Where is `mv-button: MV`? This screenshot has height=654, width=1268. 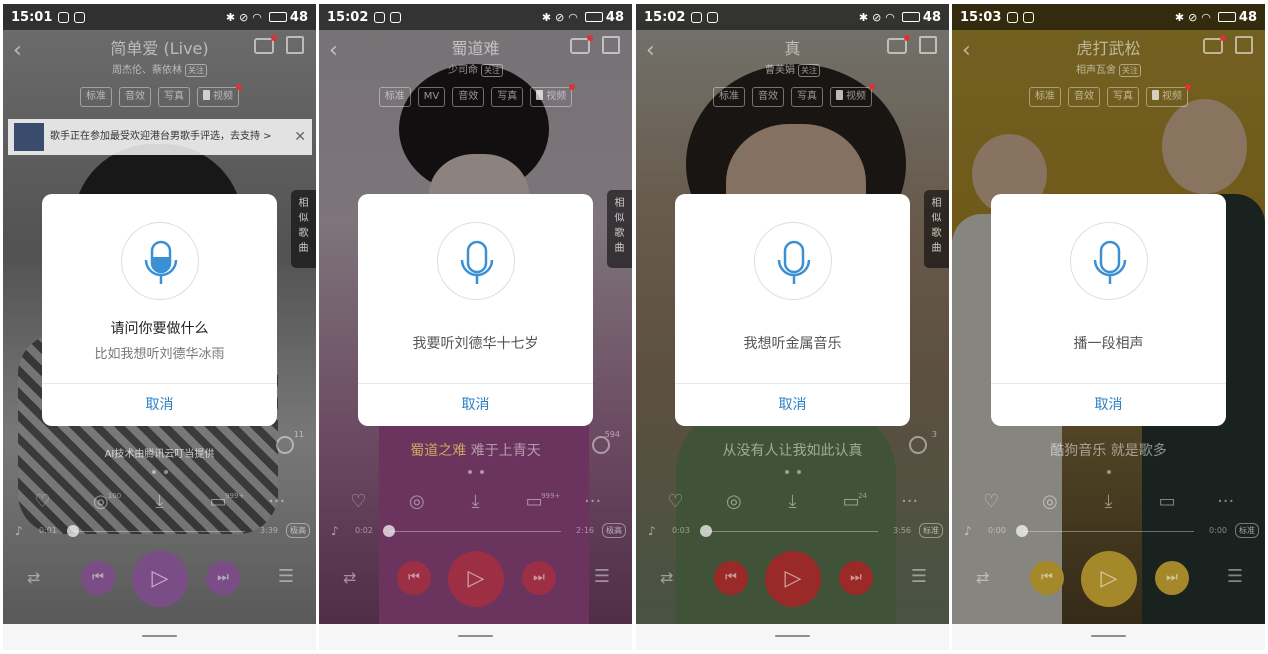 mv-button: MV is located at coordinates (431, 97).